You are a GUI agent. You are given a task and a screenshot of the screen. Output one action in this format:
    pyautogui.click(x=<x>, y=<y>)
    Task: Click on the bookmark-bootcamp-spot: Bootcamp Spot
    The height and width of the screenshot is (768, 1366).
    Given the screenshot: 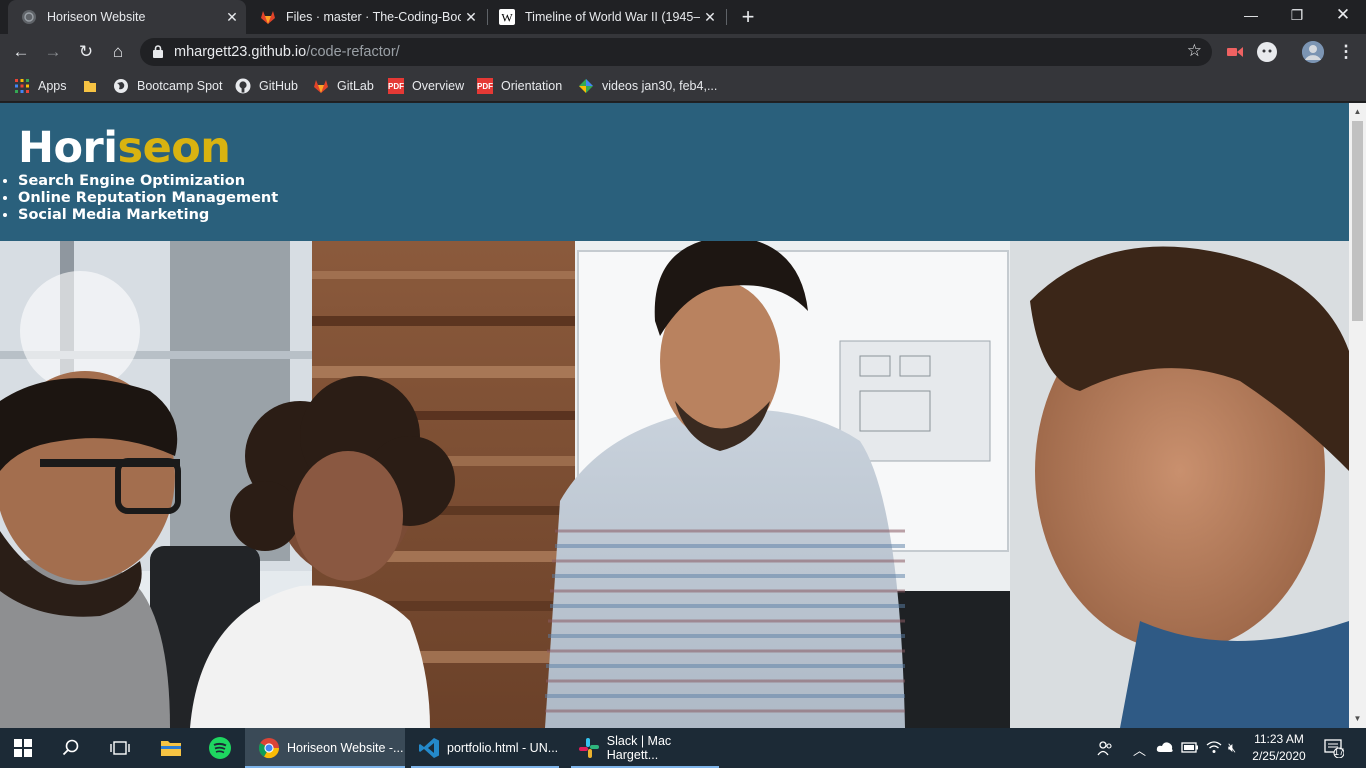 What is the action you would take?
    pyautogui.click(x=167, y=86)
    